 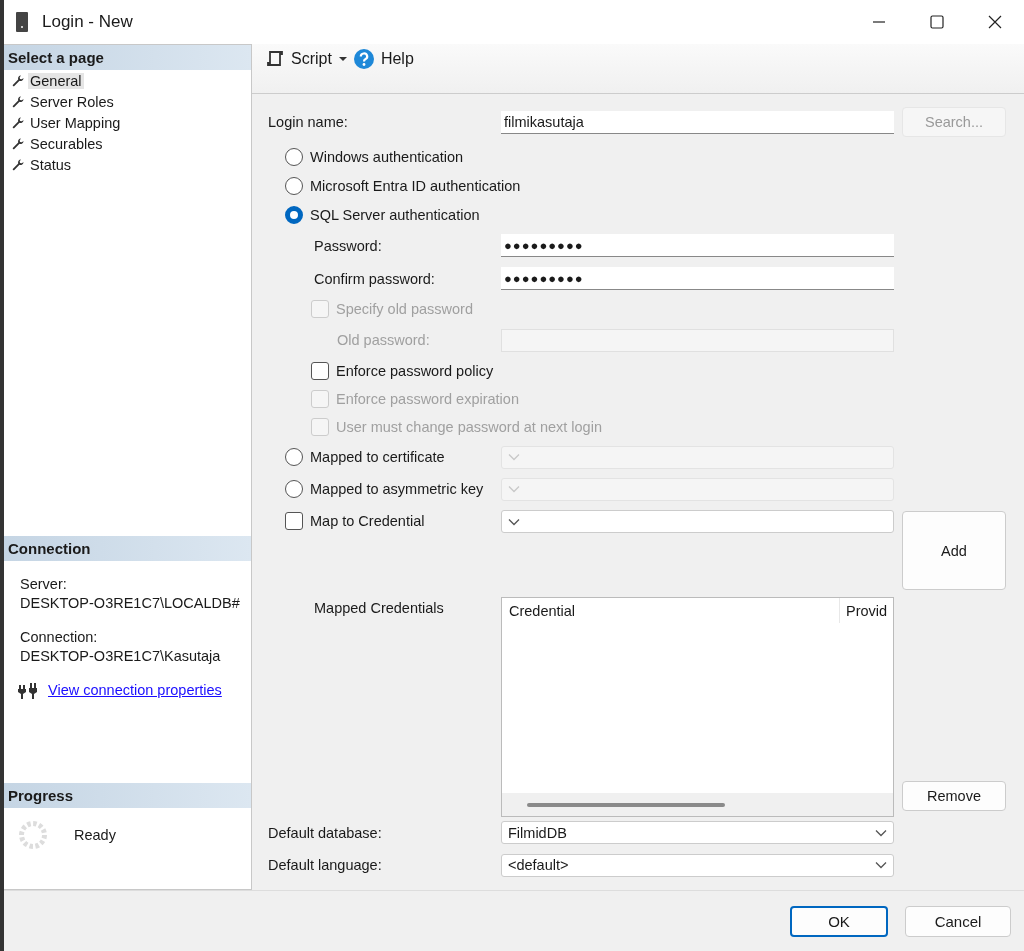 I want to click on dialog-button: Cancel, so click(x=958, y=921).